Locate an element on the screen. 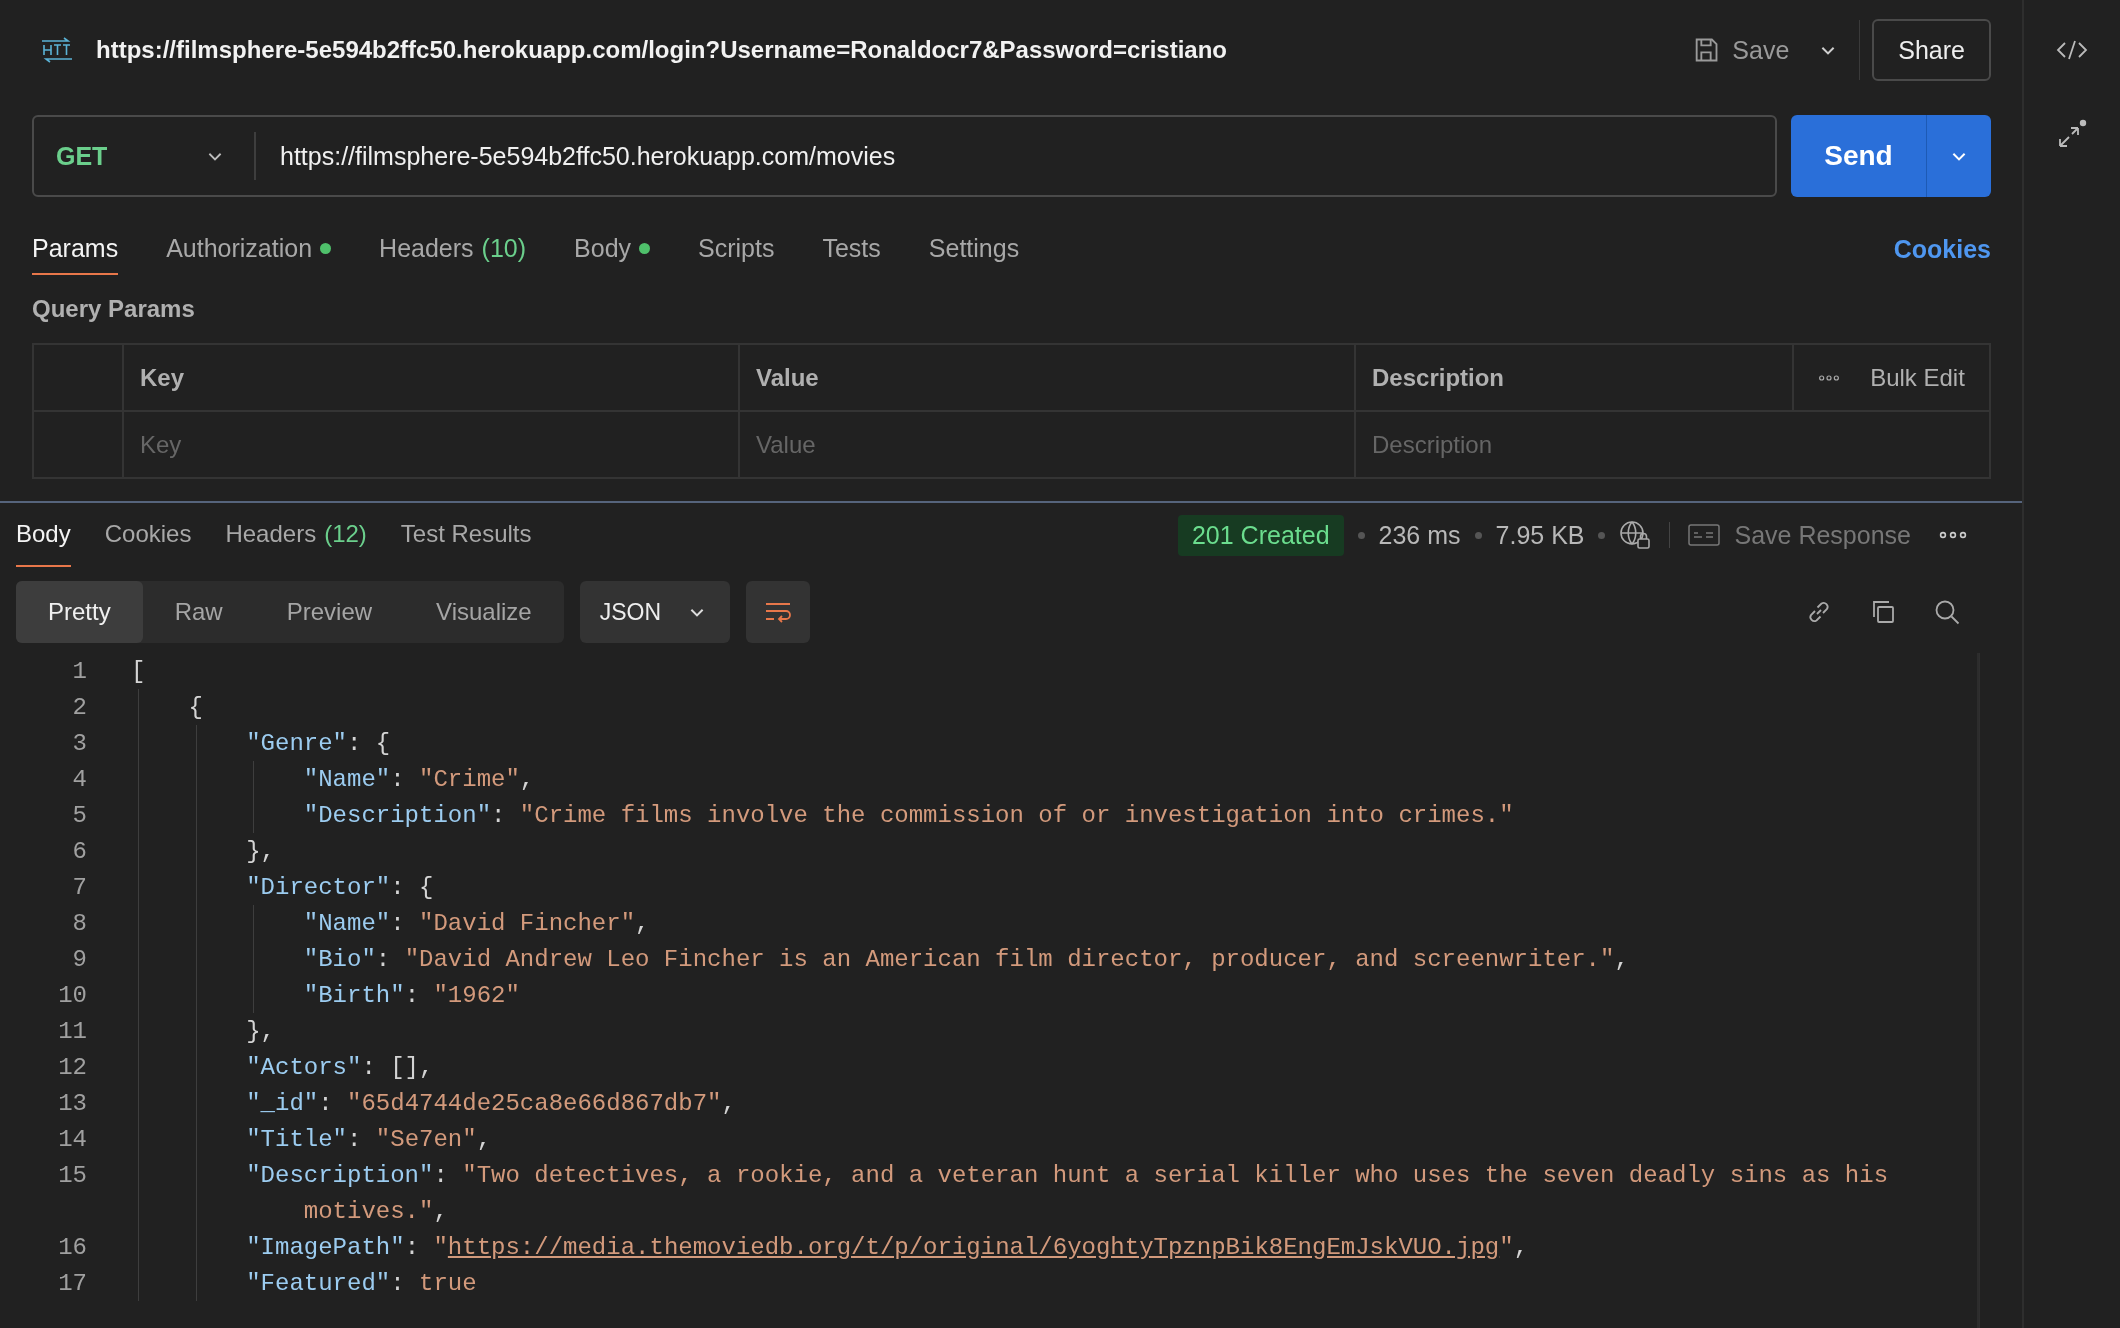 This screenshot has width=2120, height=1328. request-tab: Settings is located at coordinates (974, 249).